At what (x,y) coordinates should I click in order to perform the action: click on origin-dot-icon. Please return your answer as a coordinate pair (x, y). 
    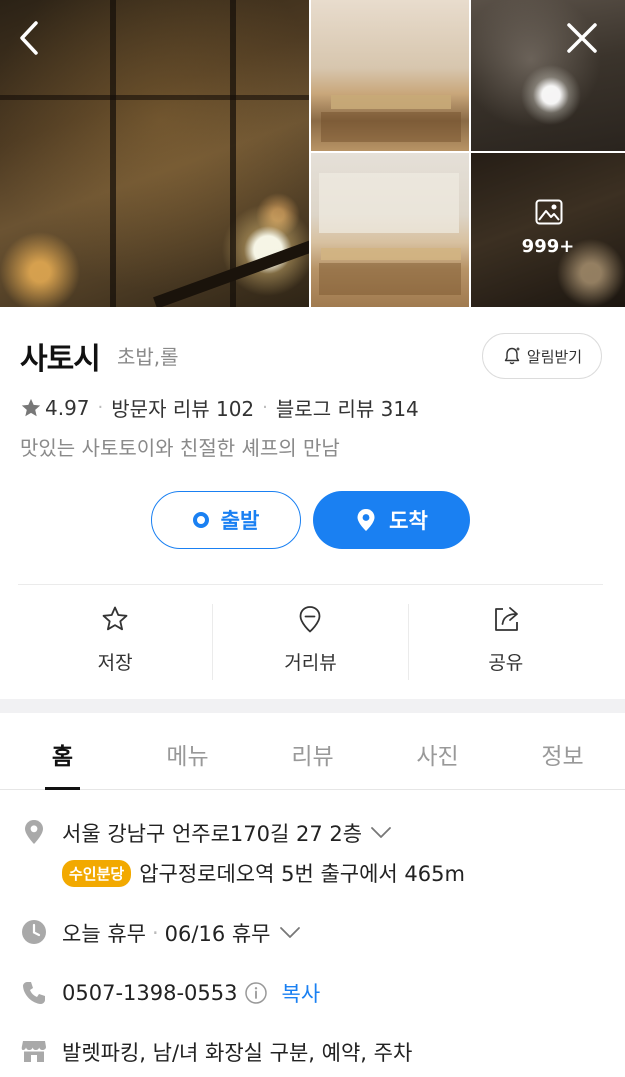
    Looking at the image, I should click on (200, 520).